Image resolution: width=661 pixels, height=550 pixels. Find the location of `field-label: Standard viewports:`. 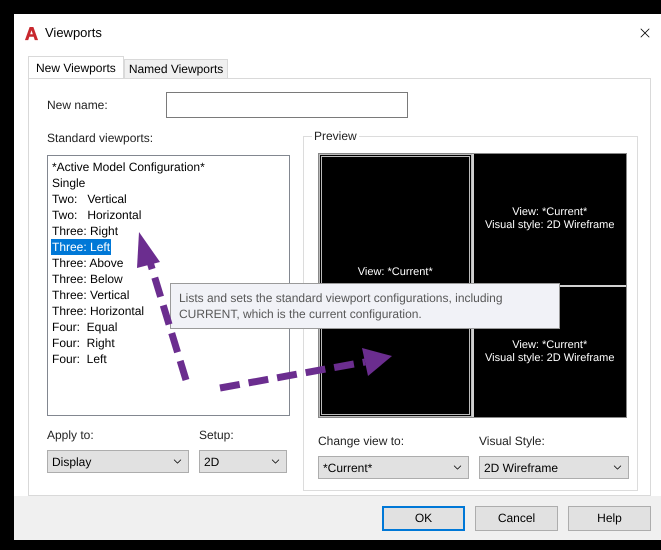

field-label: Standard viewports: is located at coordinates (100, 138).